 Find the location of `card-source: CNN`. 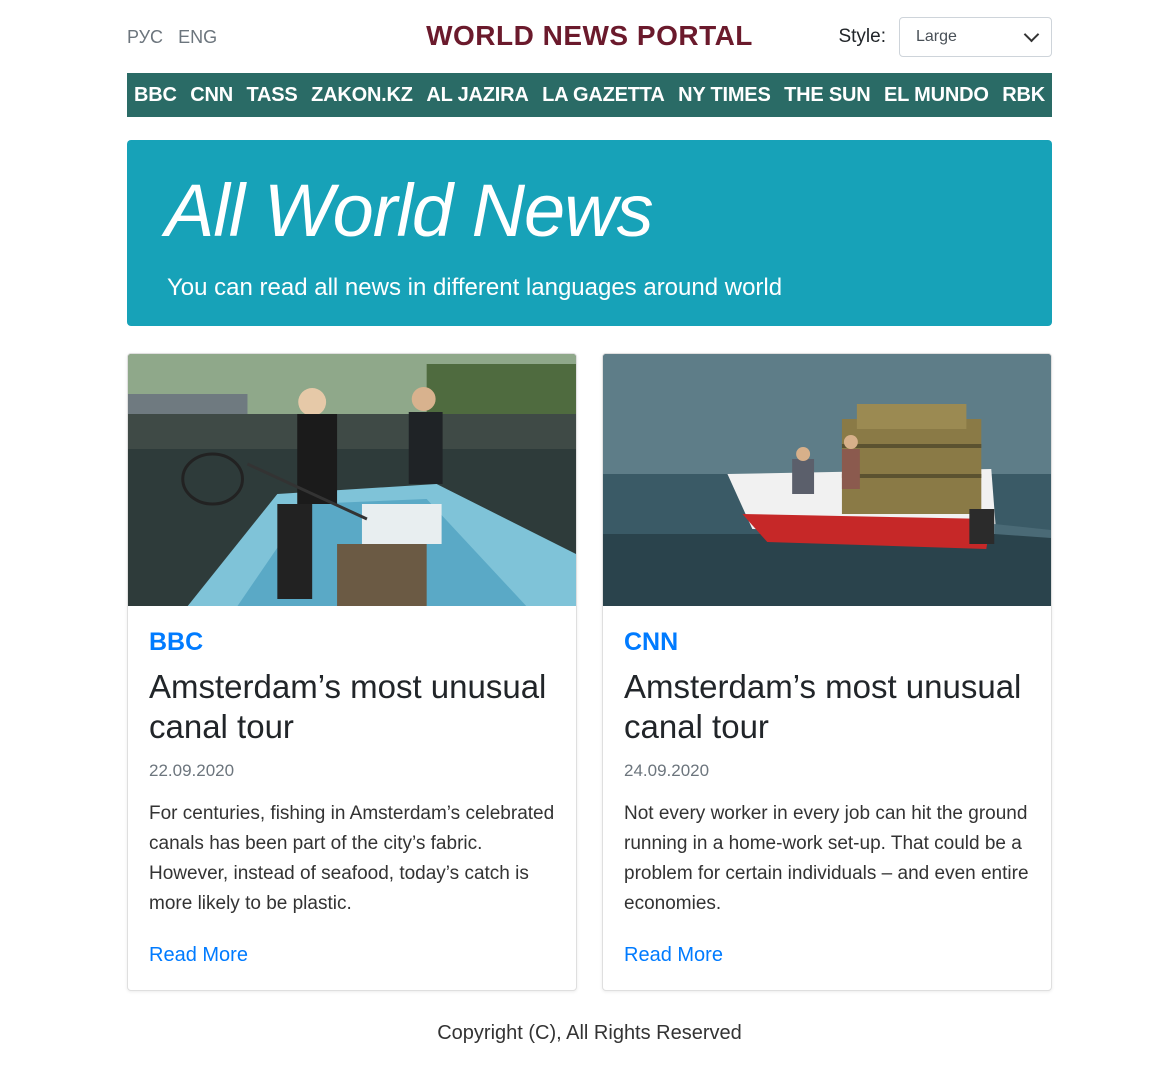

card-source: CNN is located at coordinates (651, 642).